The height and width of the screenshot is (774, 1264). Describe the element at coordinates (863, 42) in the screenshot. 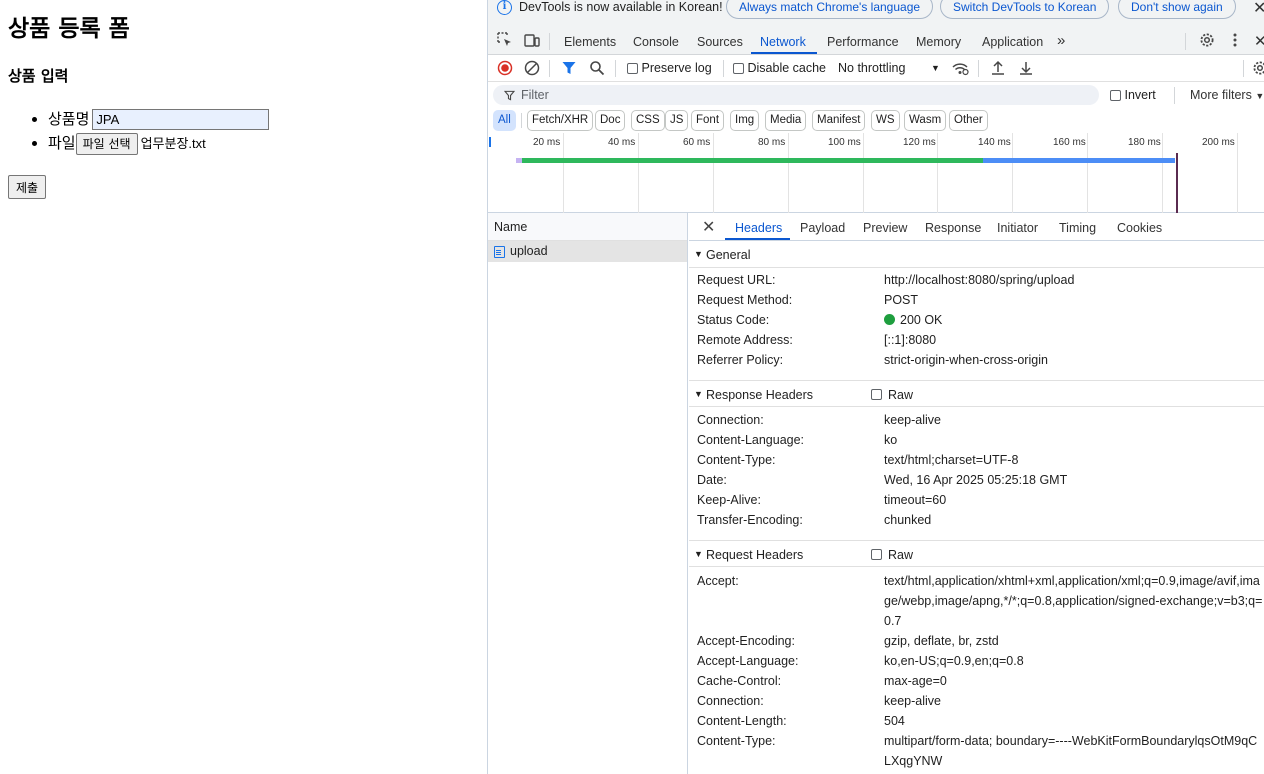

I see `tab-performance: Performance` at that location.